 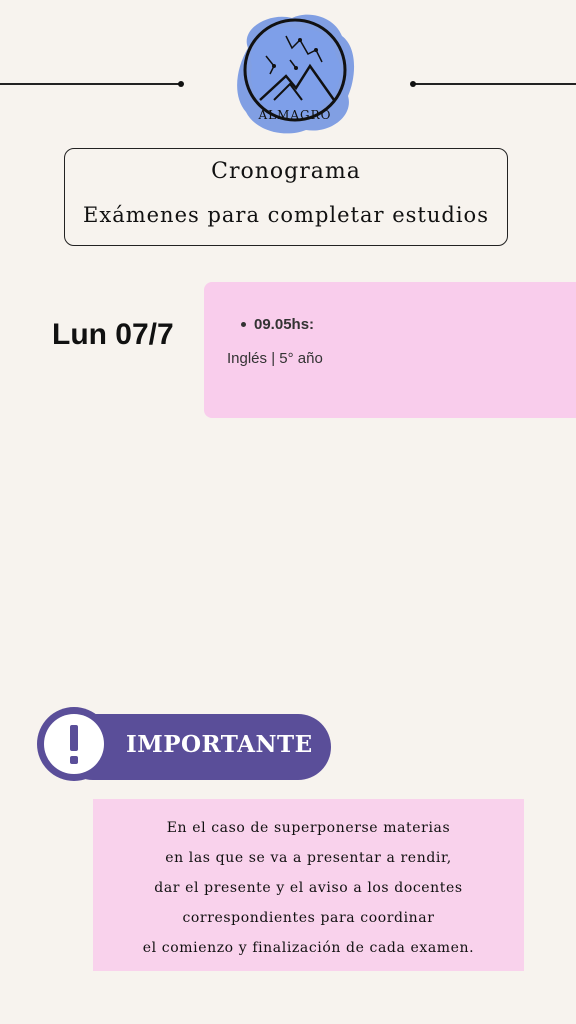 What do you see at coordinates (90, 84) in the screenshot?
I see `decorative-line-left` at bounding box center [90, 84].